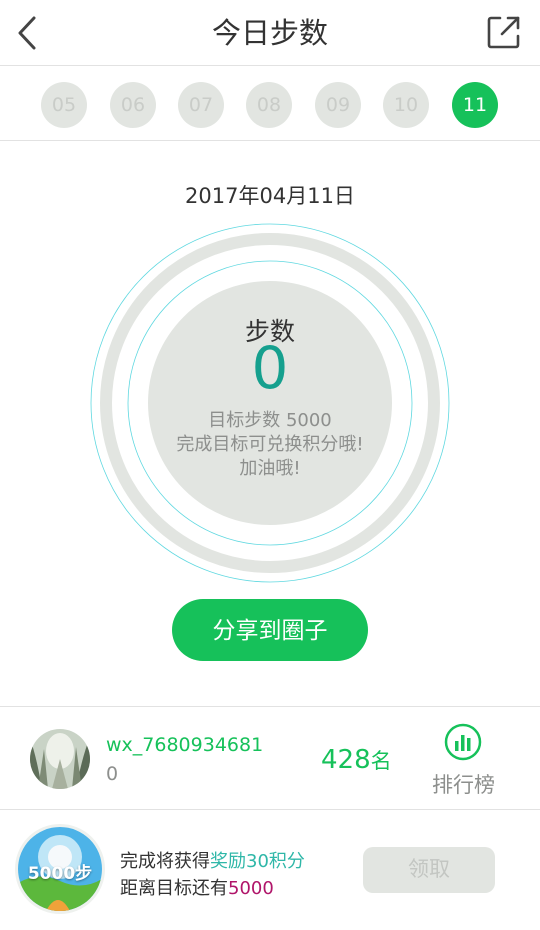  I want to click on rank-number: 428, so click(346, 760).